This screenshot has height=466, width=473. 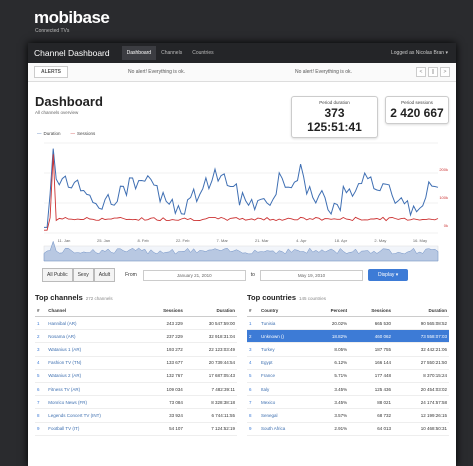 I want to click on table-cell: 3, so click(x=41, y=349).